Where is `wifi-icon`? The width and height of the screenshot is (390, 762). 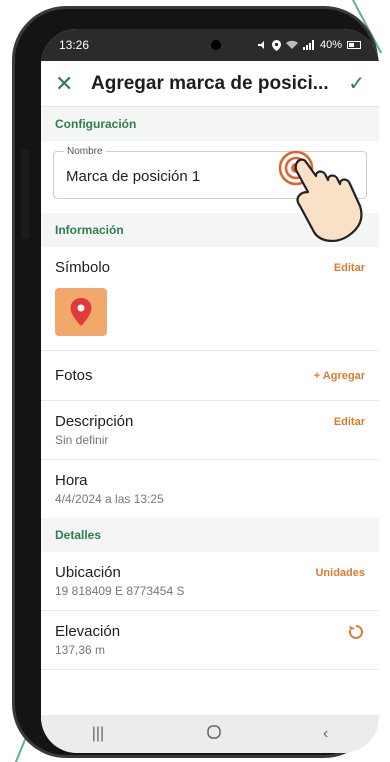
wifi-icon is located at coordinates (291, 44).